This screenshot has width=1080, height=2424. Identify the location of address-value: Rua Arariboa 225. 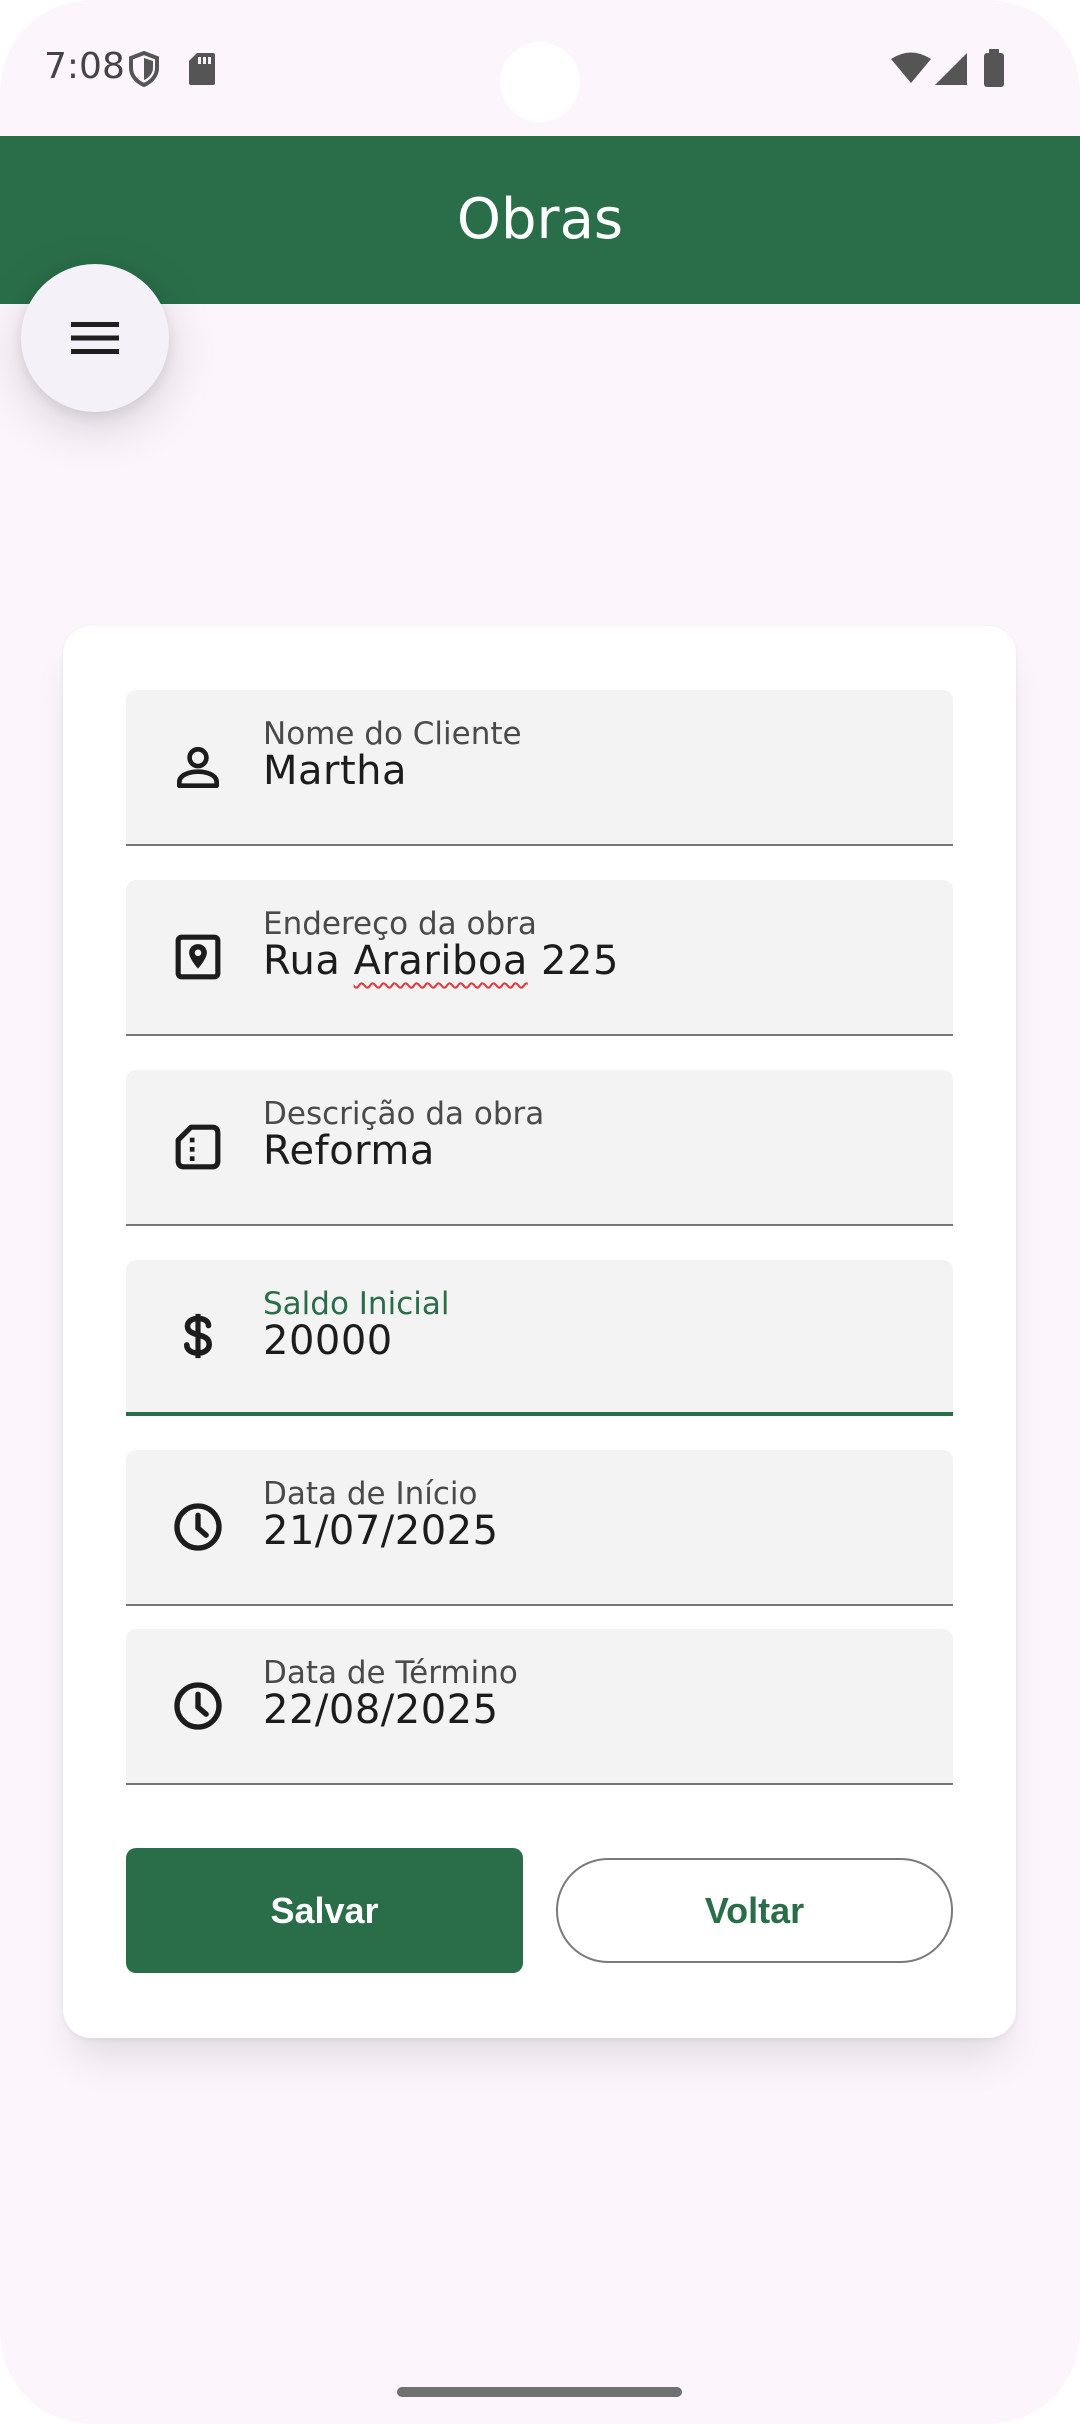
(441, 961).